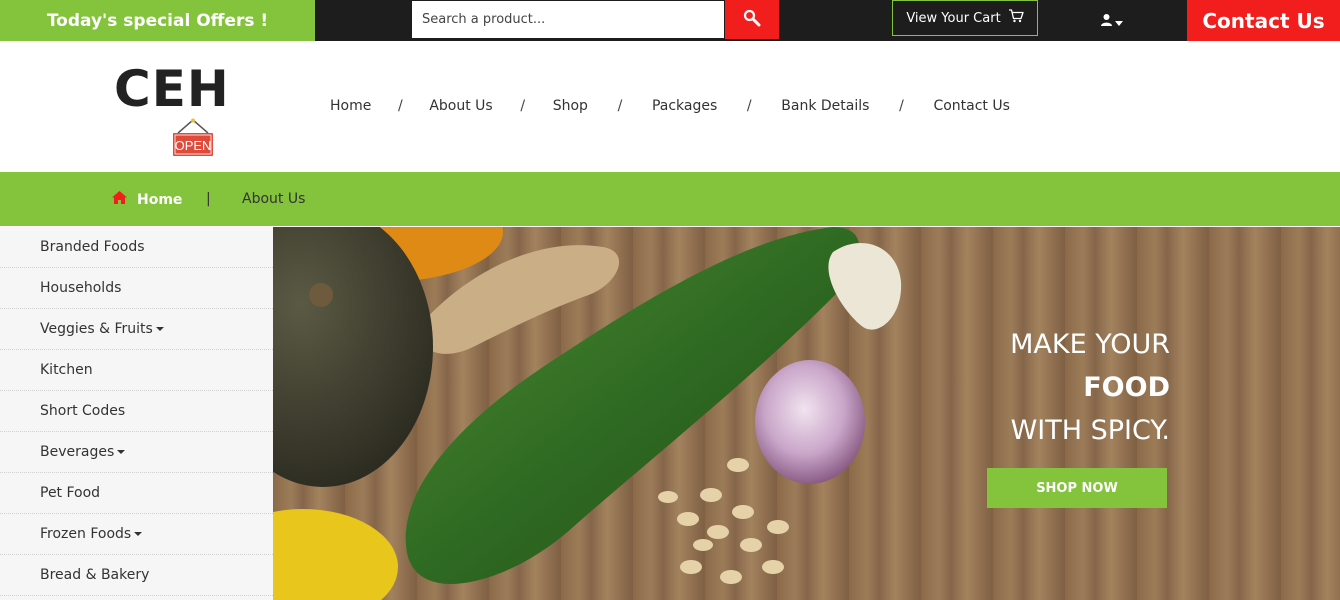  Describe the element at coordinates (350, 106) in the screenshot. I see `nav-home: Home` at that location.